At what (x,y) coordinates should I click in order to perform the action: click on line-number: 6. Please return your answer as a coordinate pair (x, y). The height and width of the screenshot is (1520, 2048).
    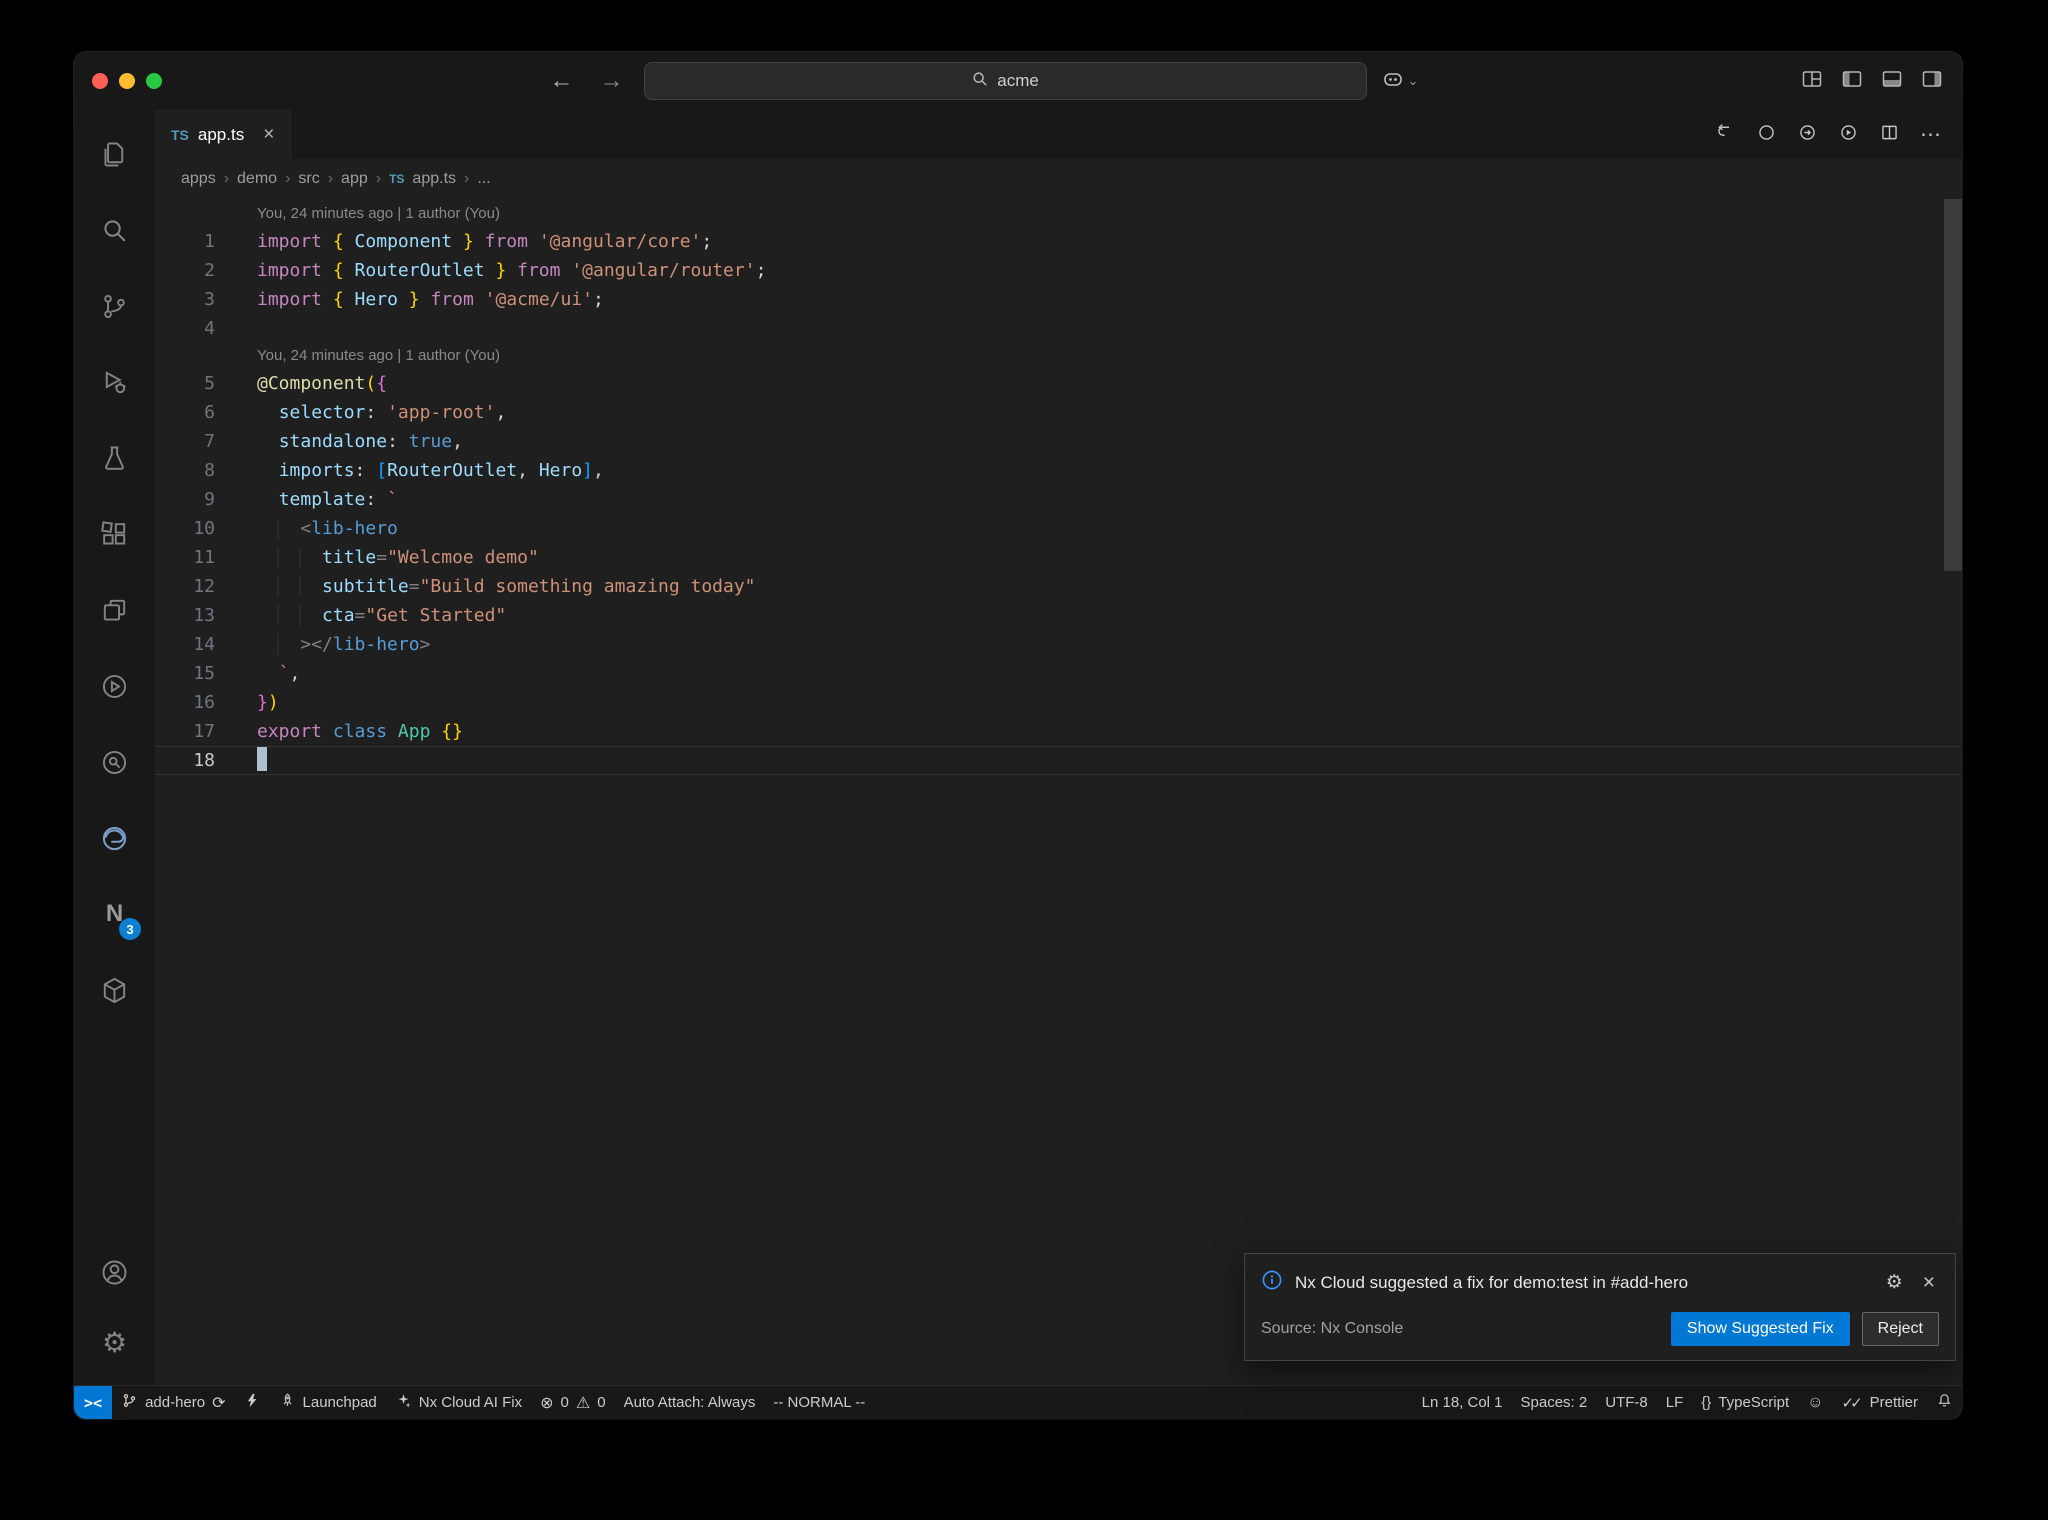
    Looking at the image, I should click on (185, 412).